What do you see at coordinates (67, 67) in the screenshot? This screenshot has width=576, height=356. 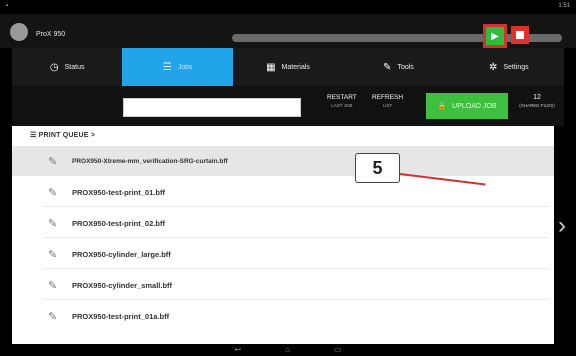 I see `tab-status: ◷ Status` at bounding box center [67, 67].